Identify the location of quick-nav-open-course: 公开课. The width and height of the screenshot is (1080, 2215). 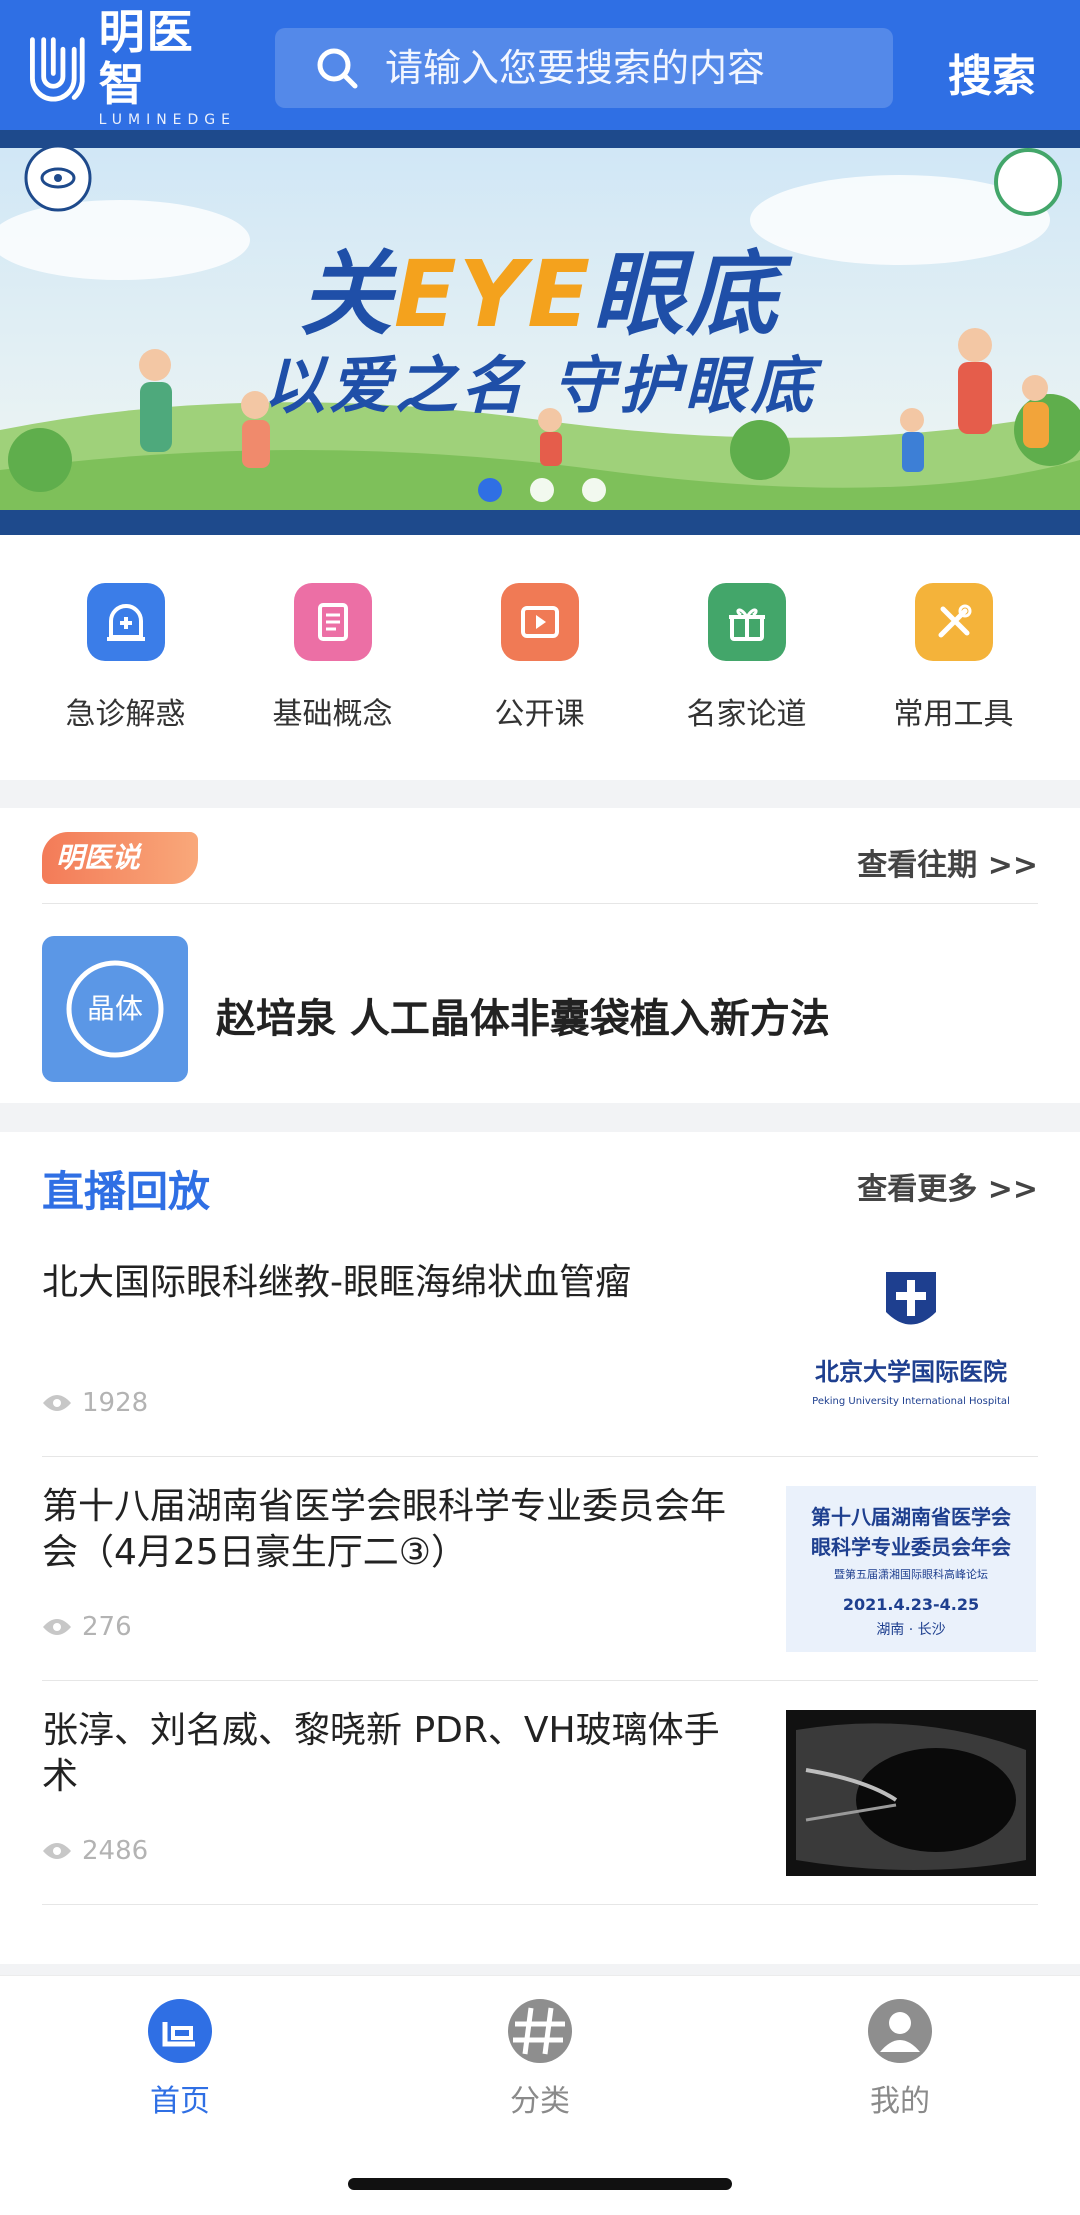
(539, 657).